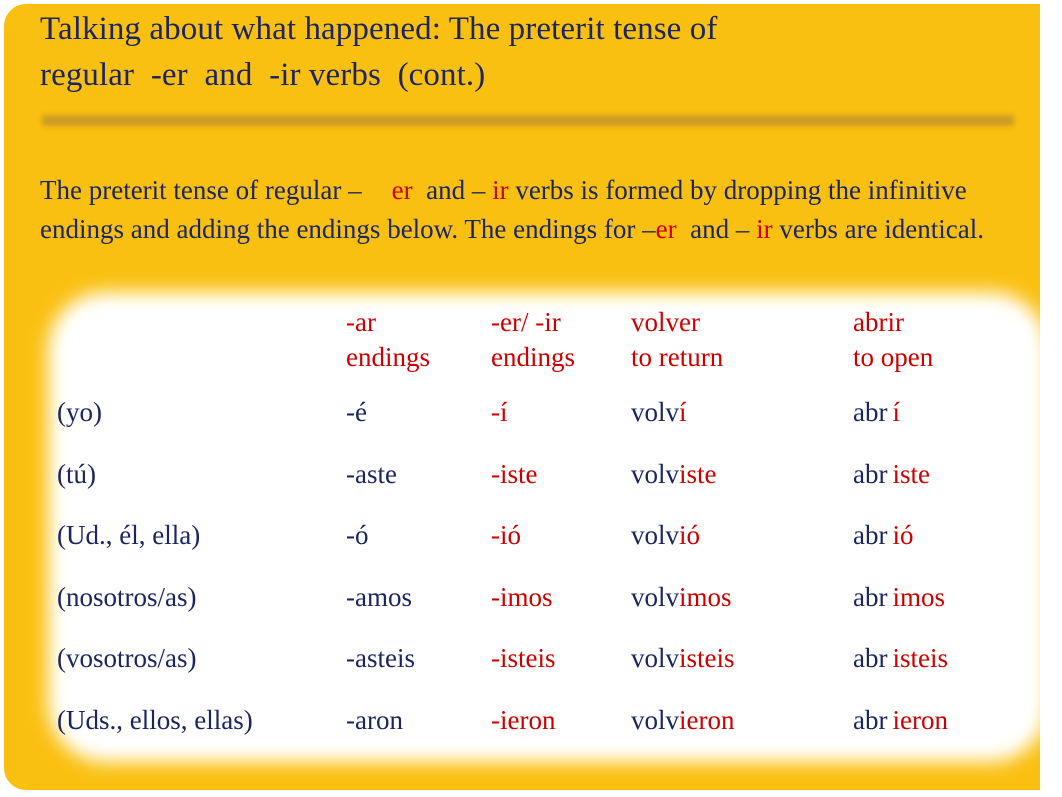 This screenshot has width=1062, height=797. Describe the element at coordinates (950, 607) in the screenshot. I see `cell-abrir-form: abr imos` at that location.